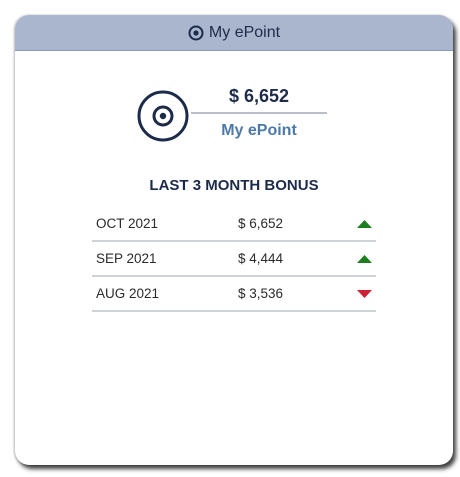 This screenshot has height=477, width=460. I want to click on bonus-month: AUG 2021, so click(128, 293).